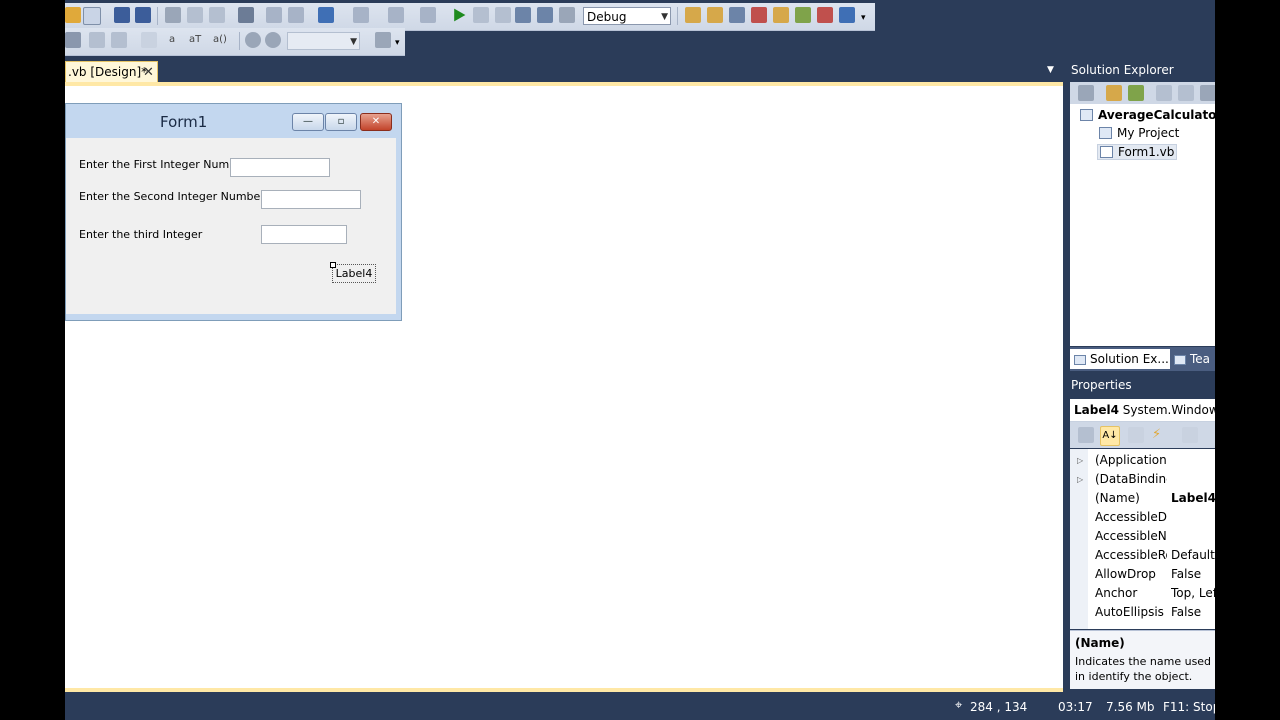  I want to click on solution-explorer-toolbar, so click(1142, 93).